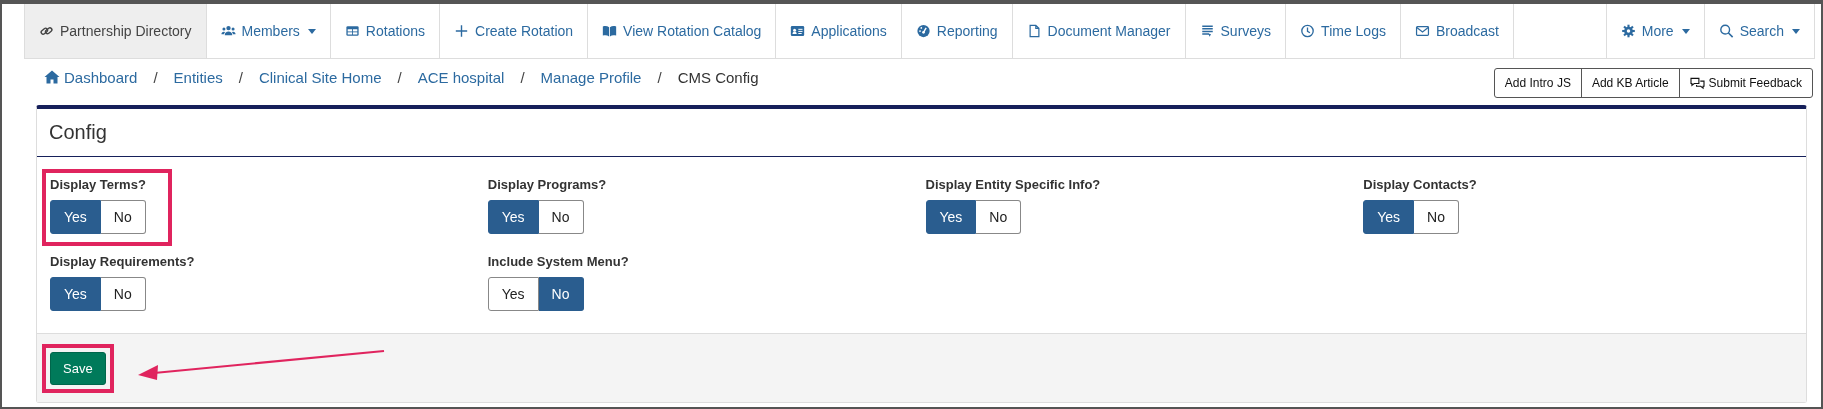 This screenshot has height=409, width=1823. Describe the element at coordinates (798, 31) in the screenshot. I see `id-card-icon` at that location.